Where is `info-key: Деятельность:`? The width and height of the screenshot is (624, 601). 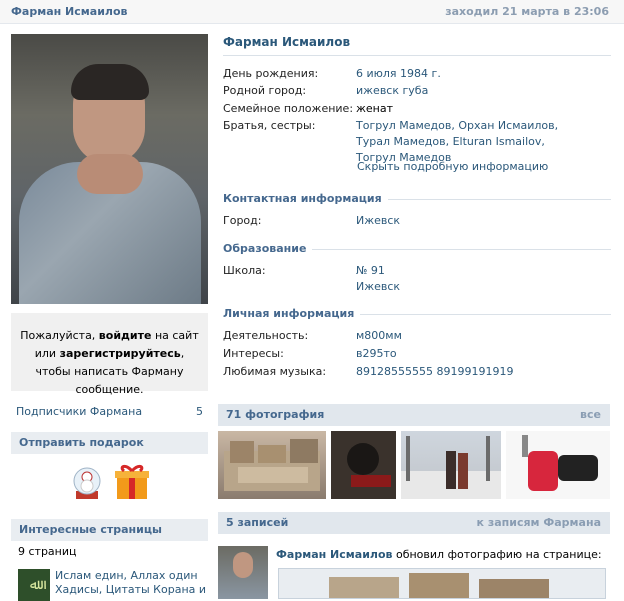
info-key: Деятельность: is located at coordinates (266, 335).